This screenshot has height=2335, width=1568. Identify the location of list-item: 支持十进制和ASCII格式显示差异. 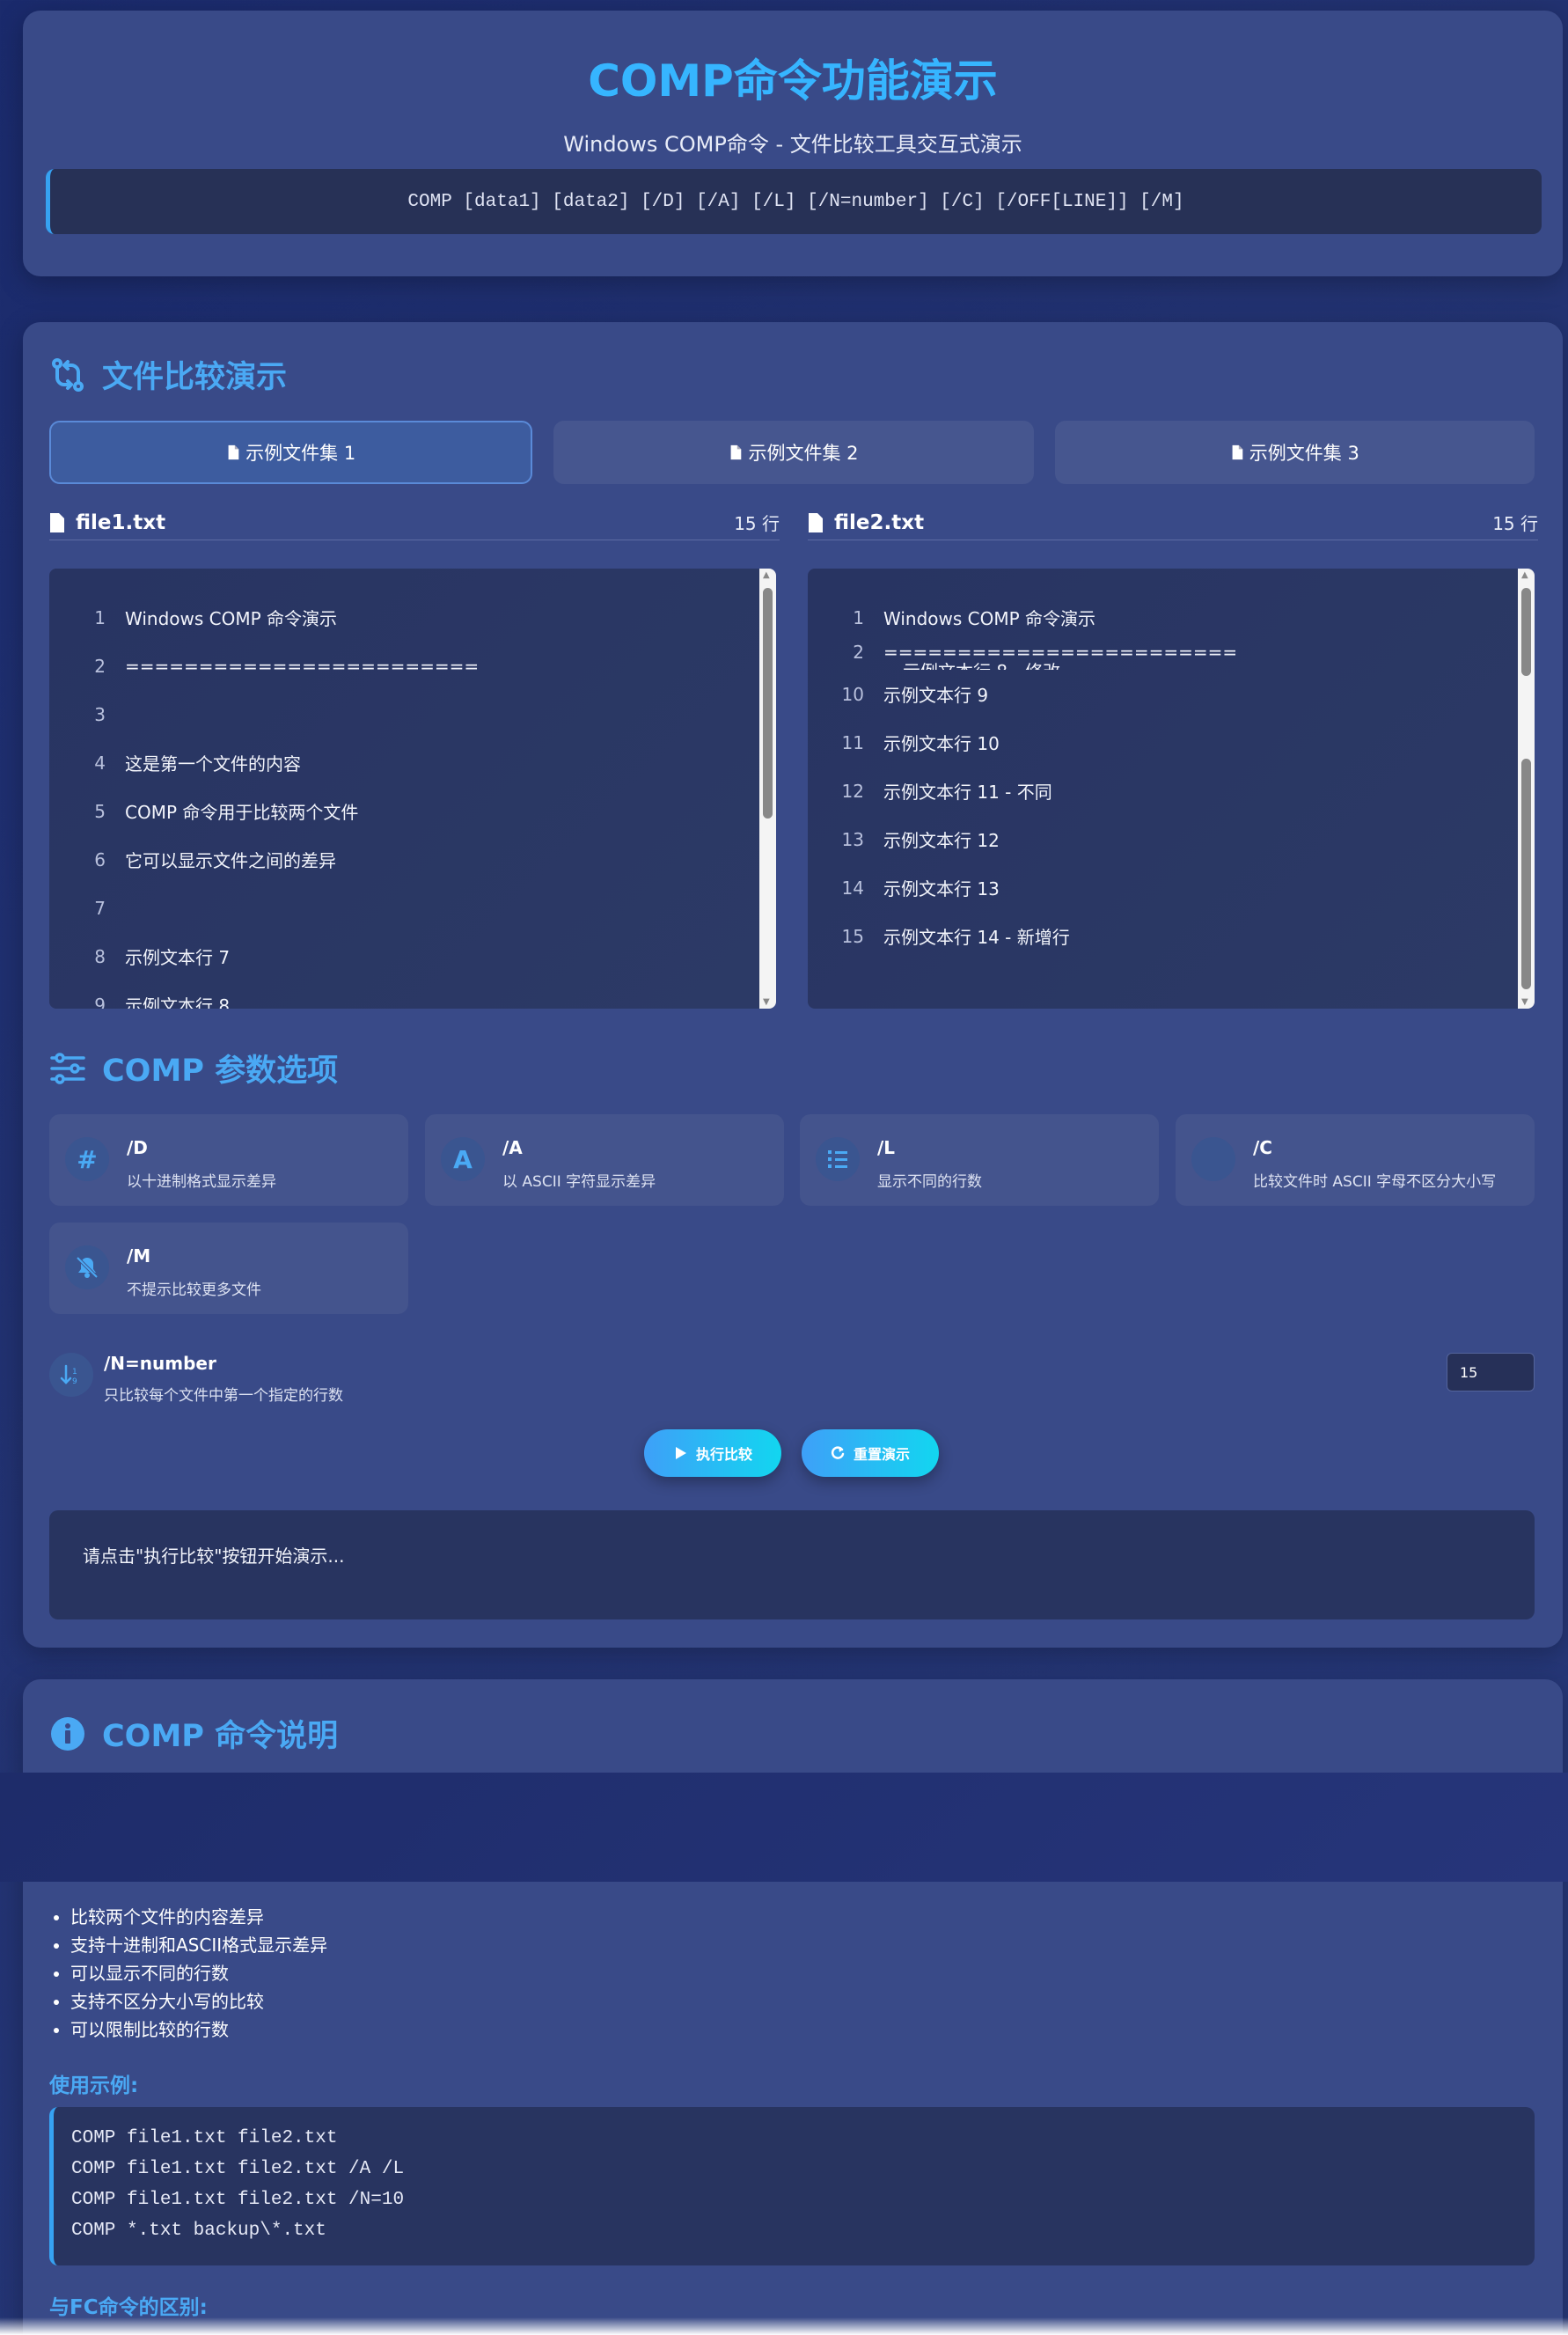
(198, 1945).